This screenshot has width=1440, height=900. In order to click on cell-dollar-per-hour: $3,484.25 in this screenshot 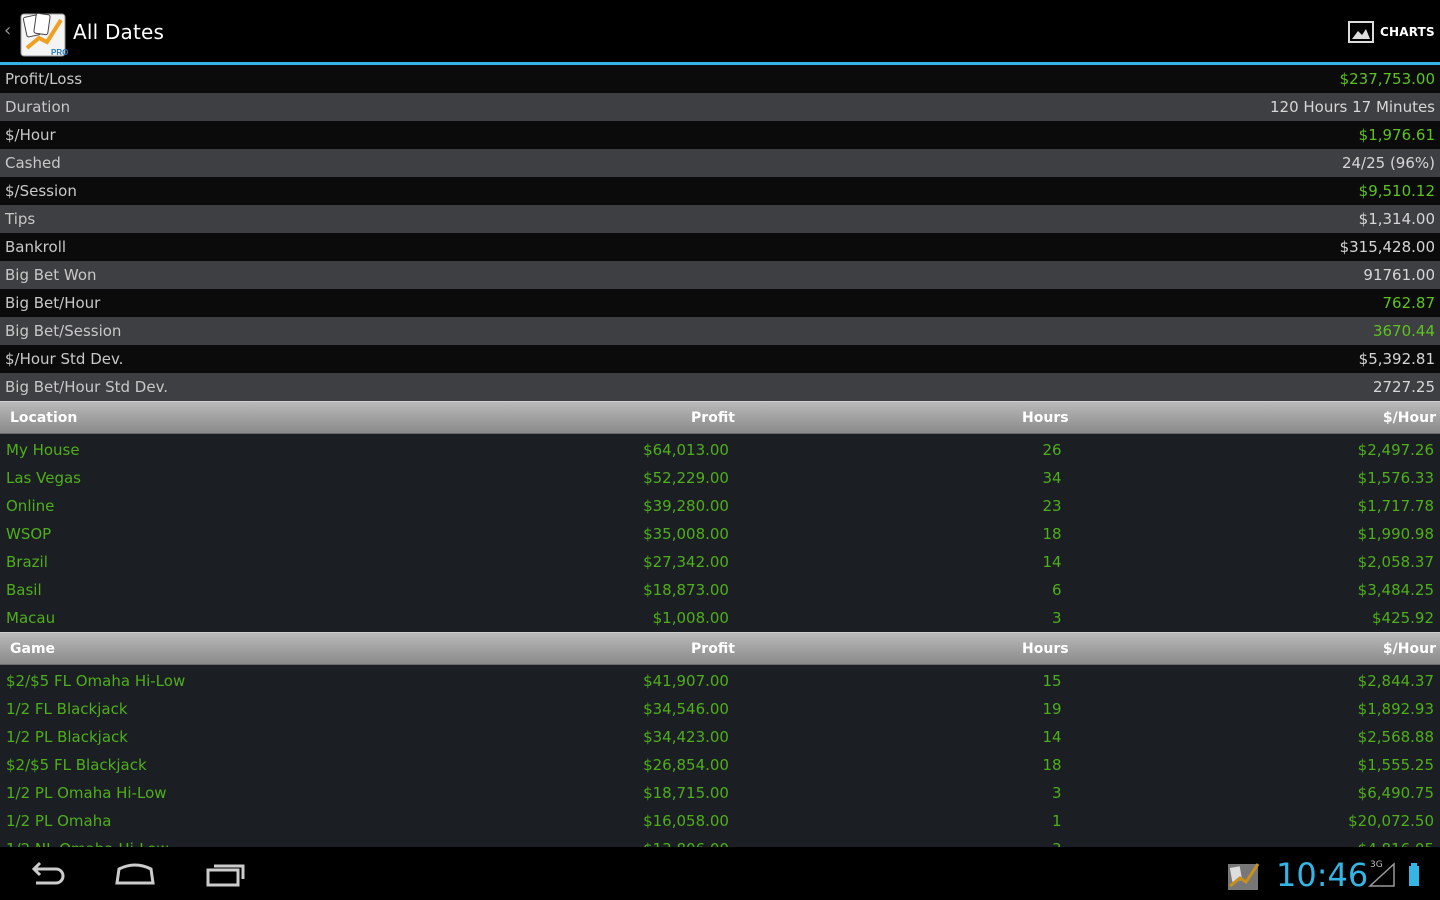, I will do `click(1396, 590)`.